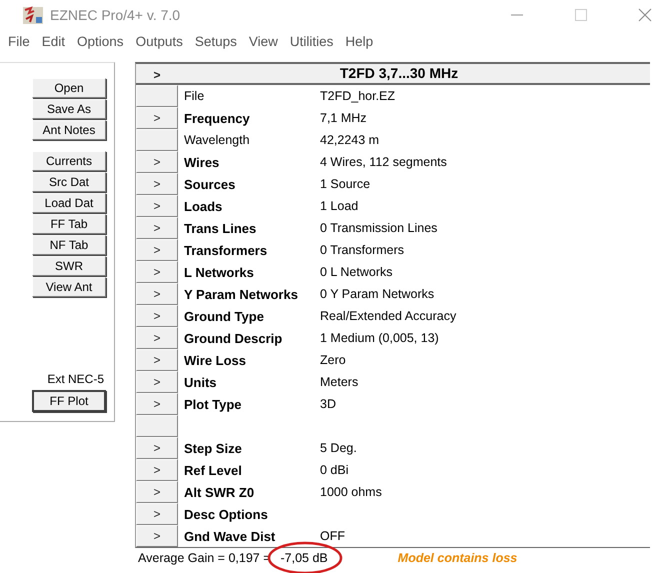 This screenshot has height=573, width=662. I want to click on side-button: Load Dat, so click(69, 203).